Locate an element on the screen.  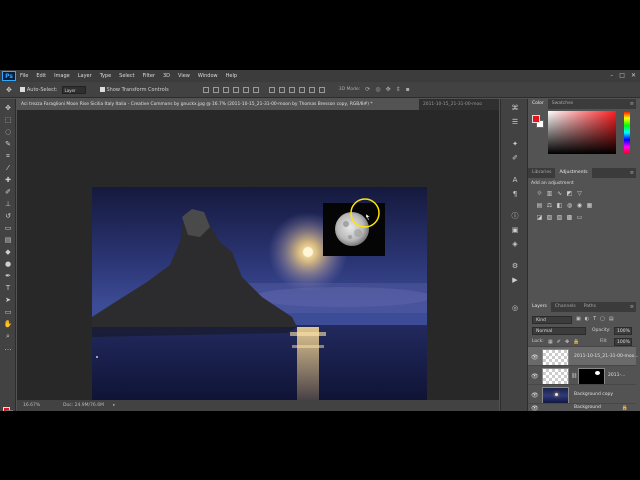
hand-tool-icon: ✋ is located at coordinates (8, 324).